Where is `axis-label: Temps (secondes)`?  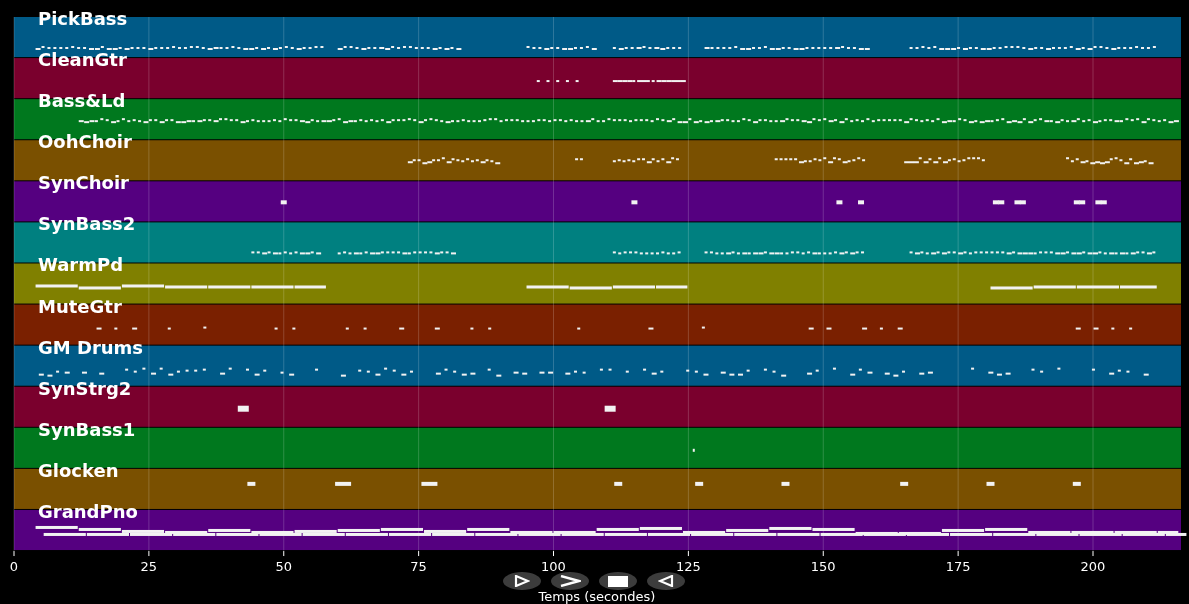 axis-label: Temps (secondes) is located at coordinates (597, 596).